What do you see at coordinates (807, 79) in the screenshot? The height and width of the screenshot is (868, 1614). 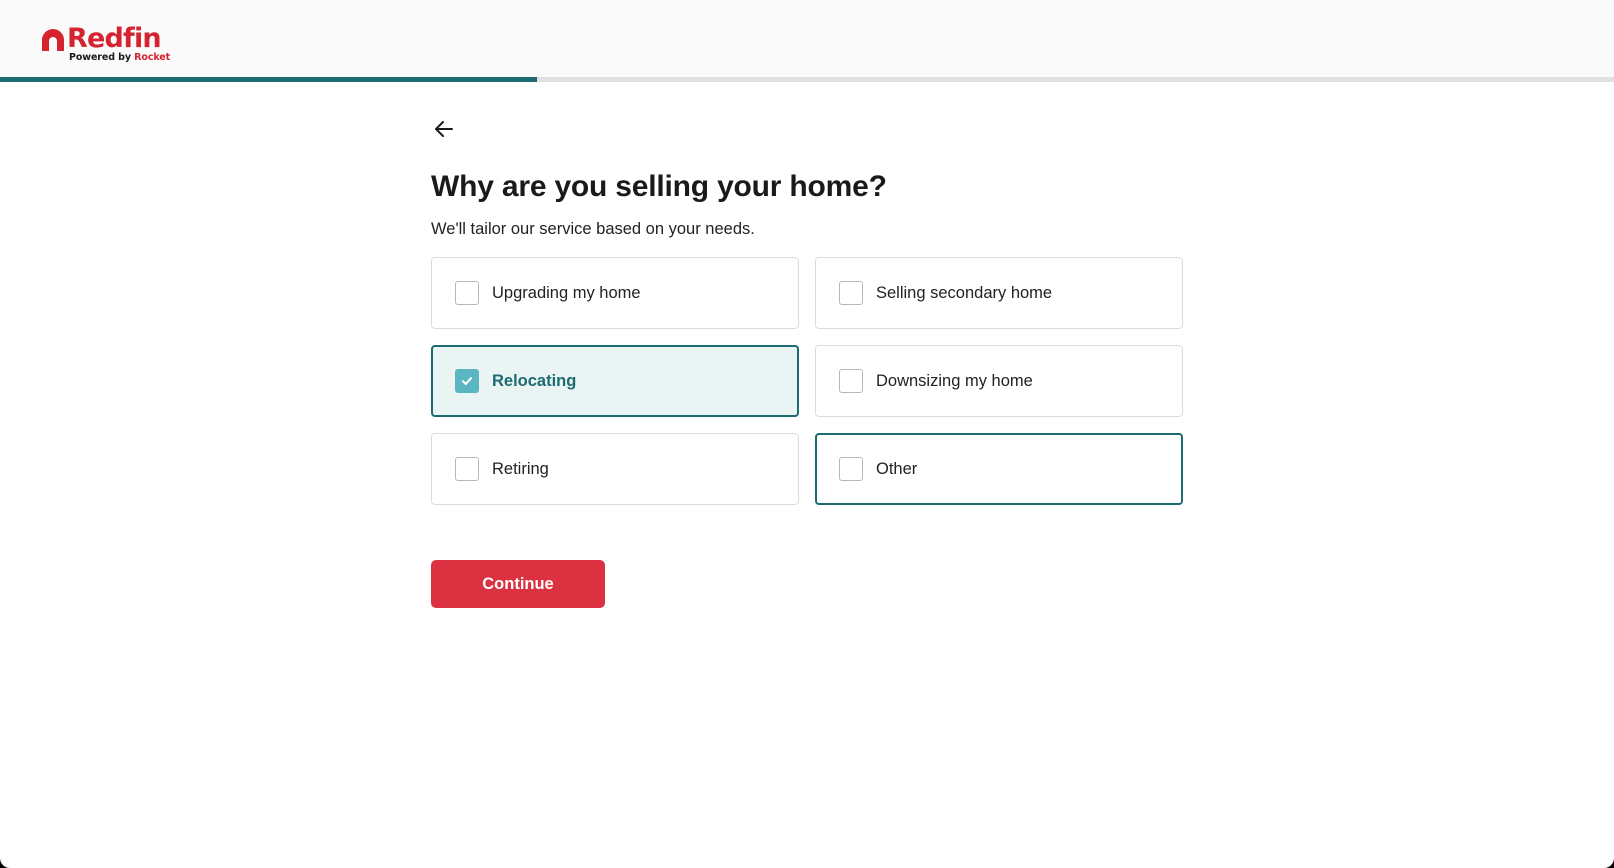 I see `progress-bar` at bounding box center [807, 79].